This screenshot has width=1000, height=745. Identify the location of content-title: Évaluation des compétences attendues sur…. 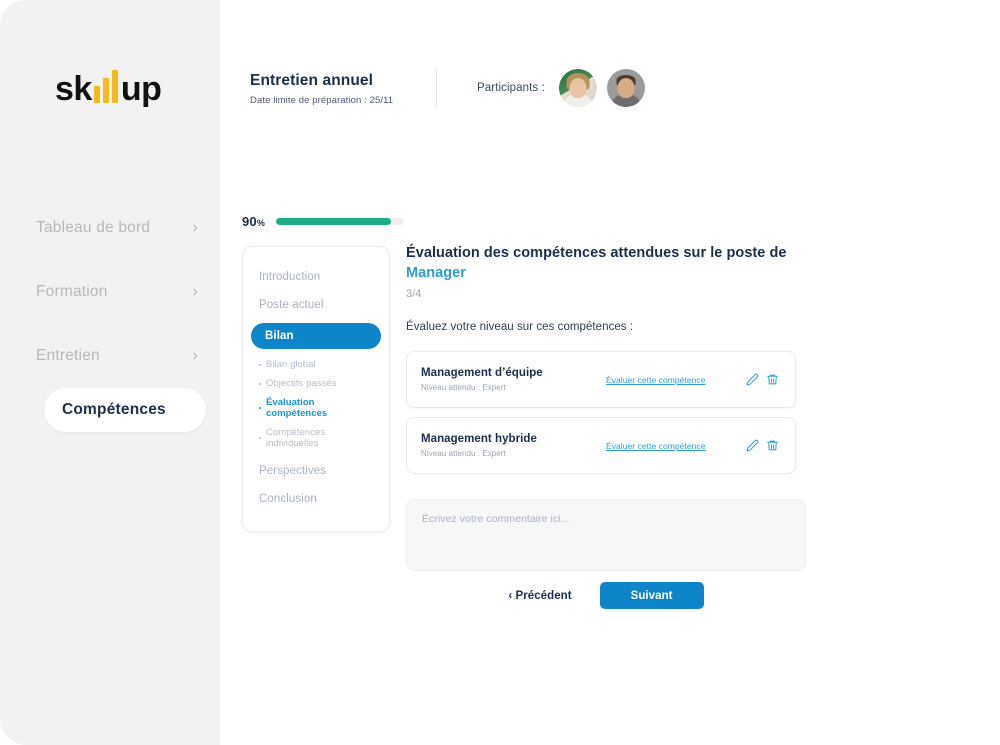
(601, 263).